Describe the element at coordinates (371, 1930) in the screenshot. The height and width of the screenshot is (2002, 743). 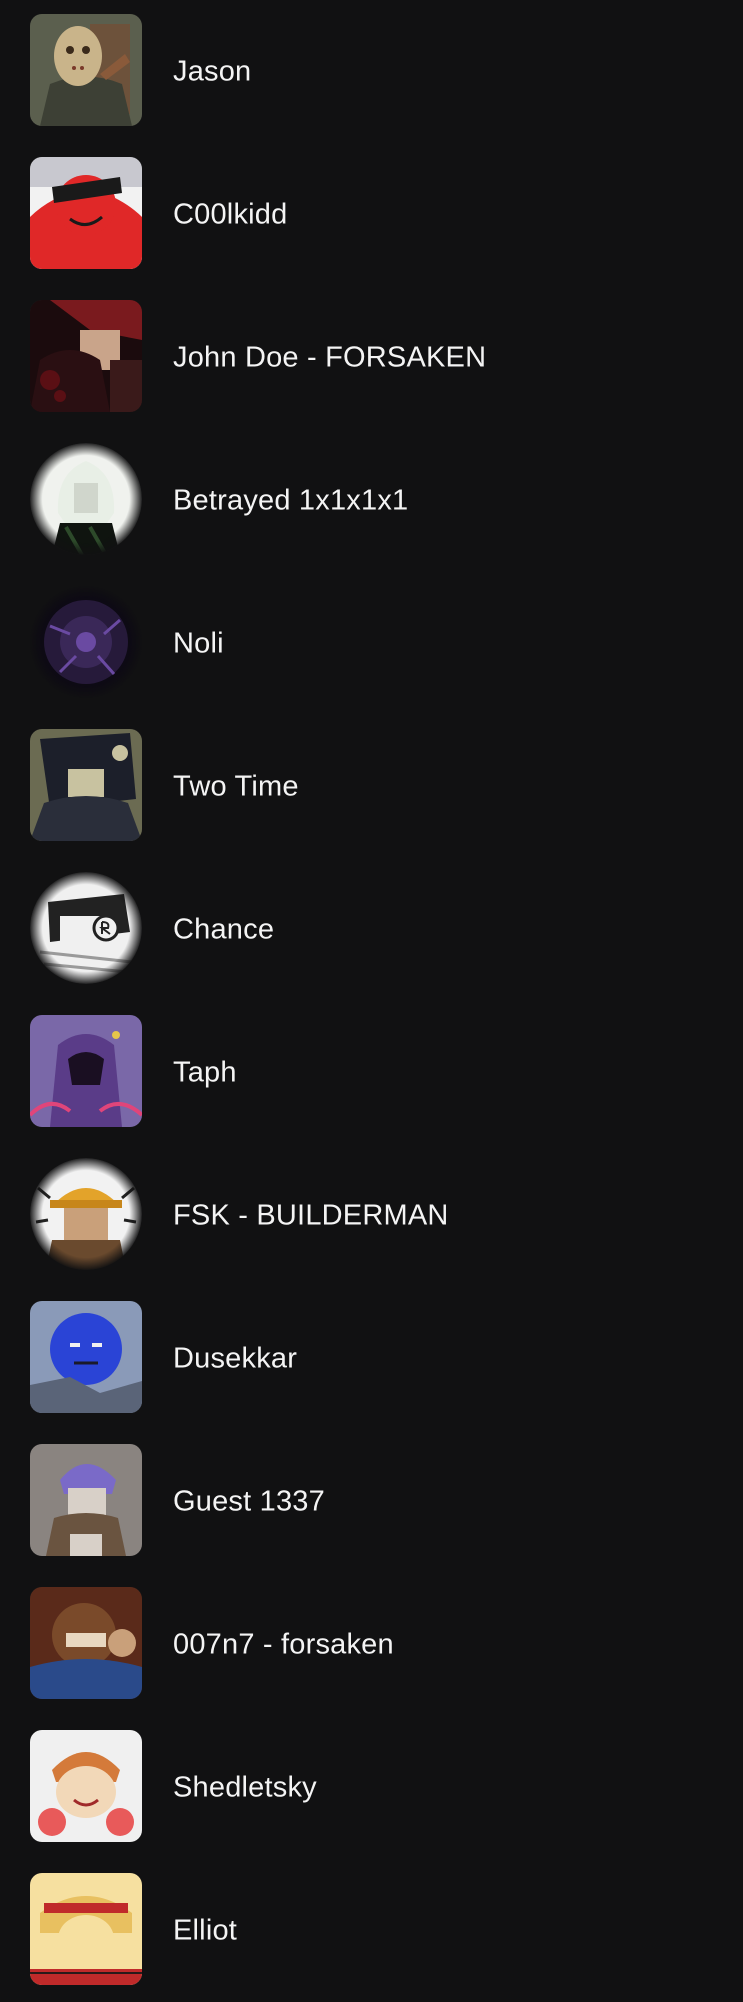
I see `contact-row: Elliot` at that location.